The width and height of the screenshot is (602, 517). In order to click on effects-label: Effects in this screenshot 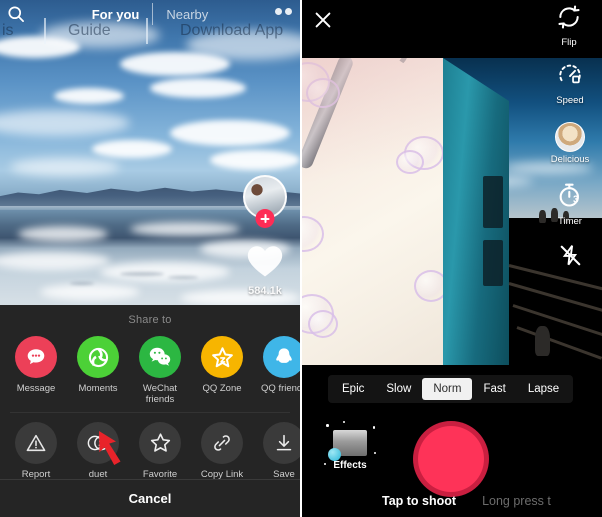, I will do `click(350, 465)`.